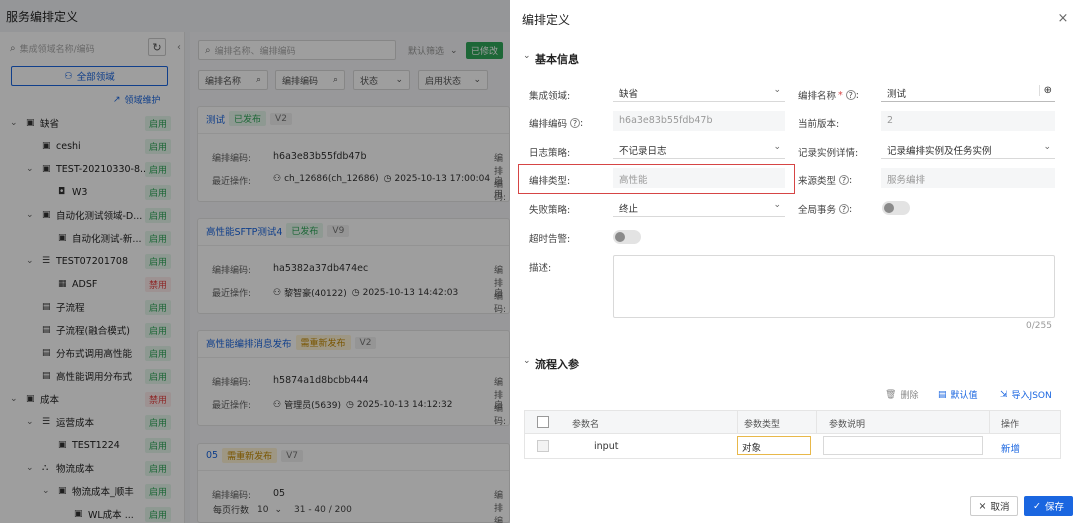  Describe the element at coordinates (699, 207) in the screenshot. I see `fail-select: 终止 ⌄` at that location.